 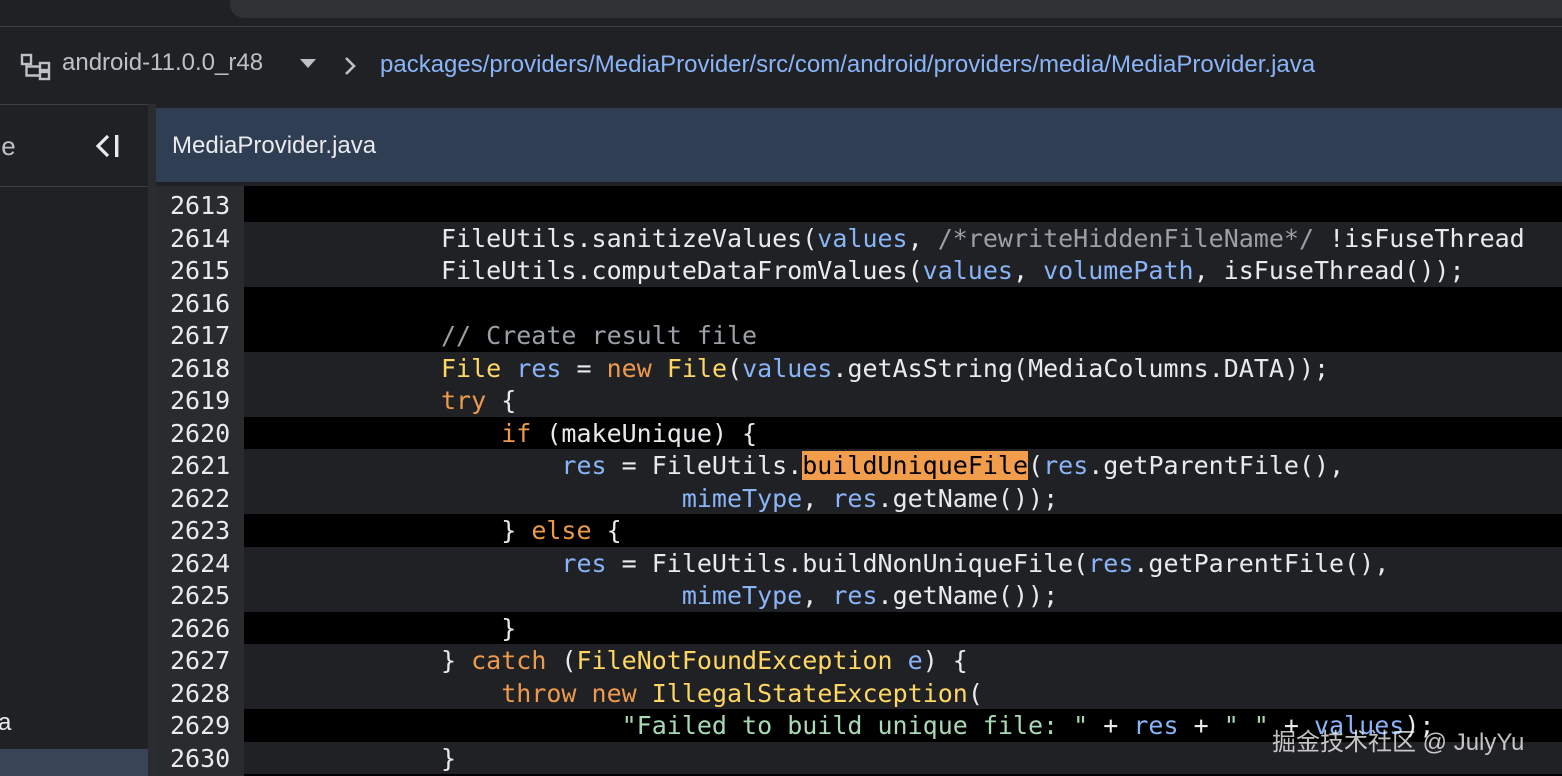 What do you see at coordinates (200, 661) in the screenshot?
I see `line-number: 2627` at bounding box center [200, 661].